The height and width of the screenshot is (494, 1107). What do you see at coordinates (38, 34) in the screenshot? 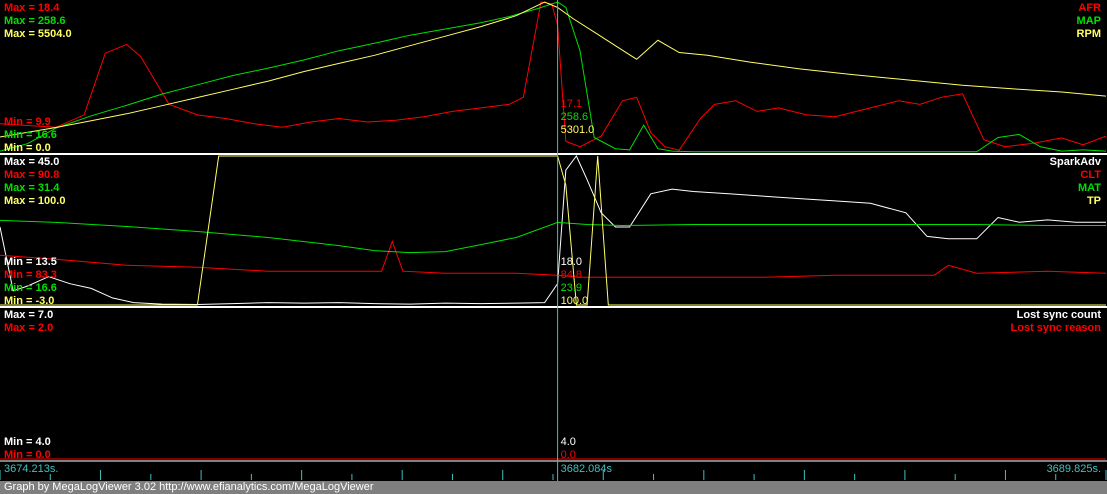
I see `max-label: Max = 5504.0` at bounding box center [38, 34].